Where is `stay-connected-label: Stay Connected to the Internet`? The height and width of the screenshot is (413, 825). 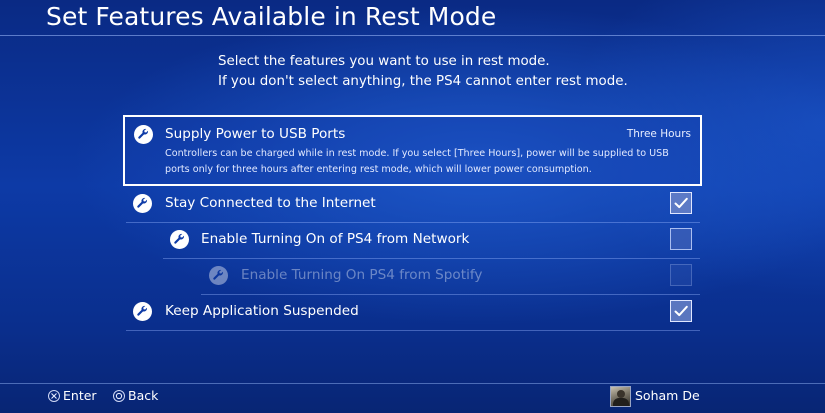 stay-connected-label: Stay Connected to the Internet is located at coordinates (270, 203).